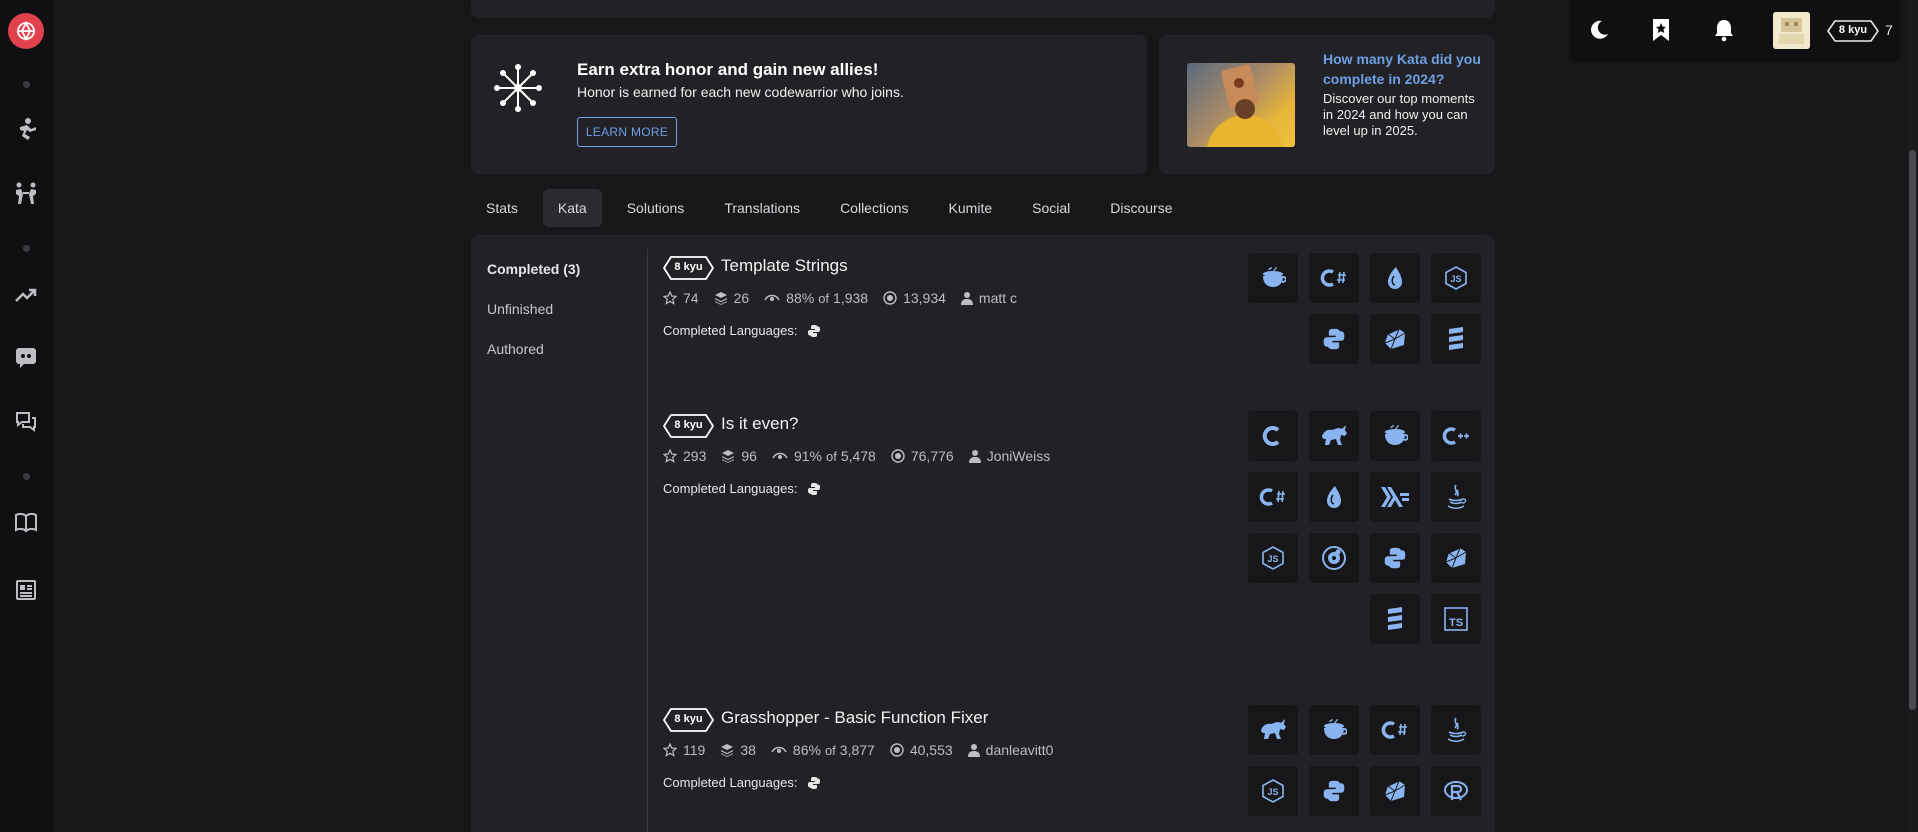  What do you see at coordinates (874, 208) in the screenshot?
I see `tab-collections: Collections` at bounding box center [874, 208].